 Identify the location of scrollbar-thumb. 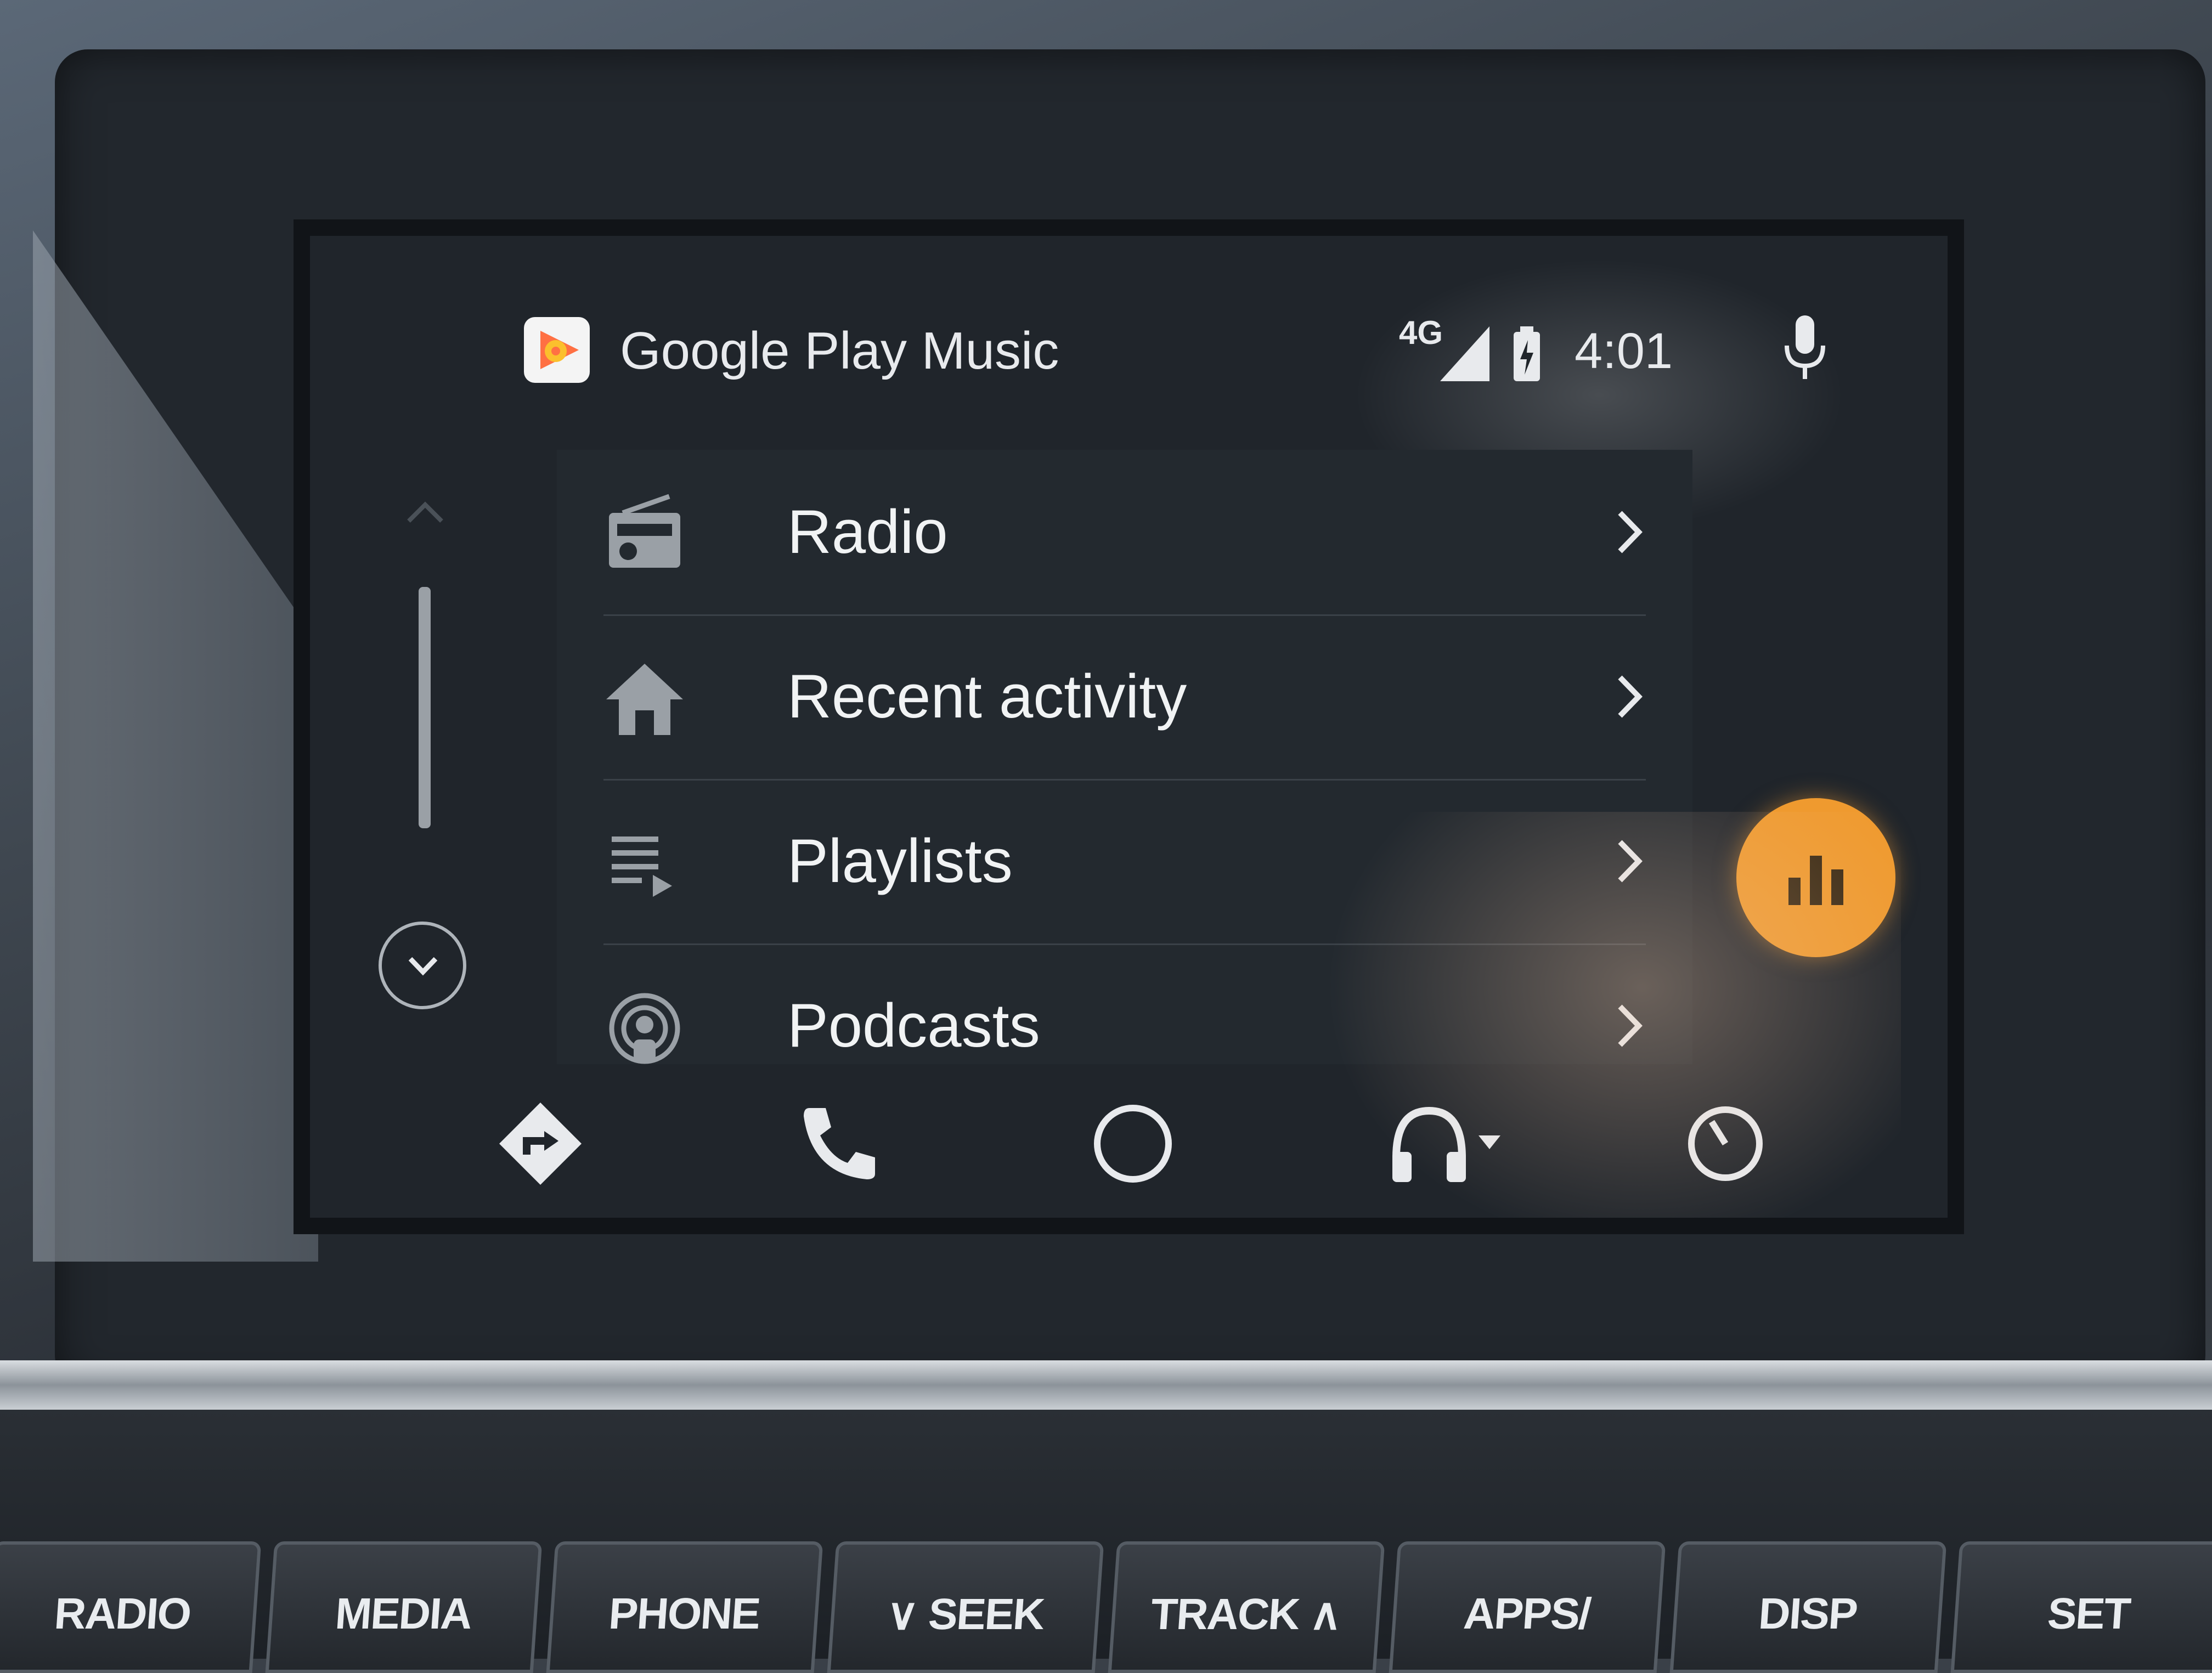
(425, 707).